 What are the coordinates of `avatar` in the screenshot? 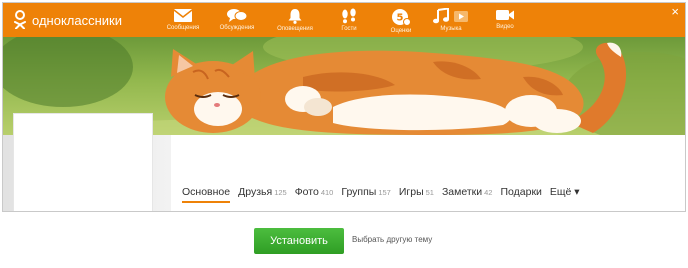 It's located at (83, 162).